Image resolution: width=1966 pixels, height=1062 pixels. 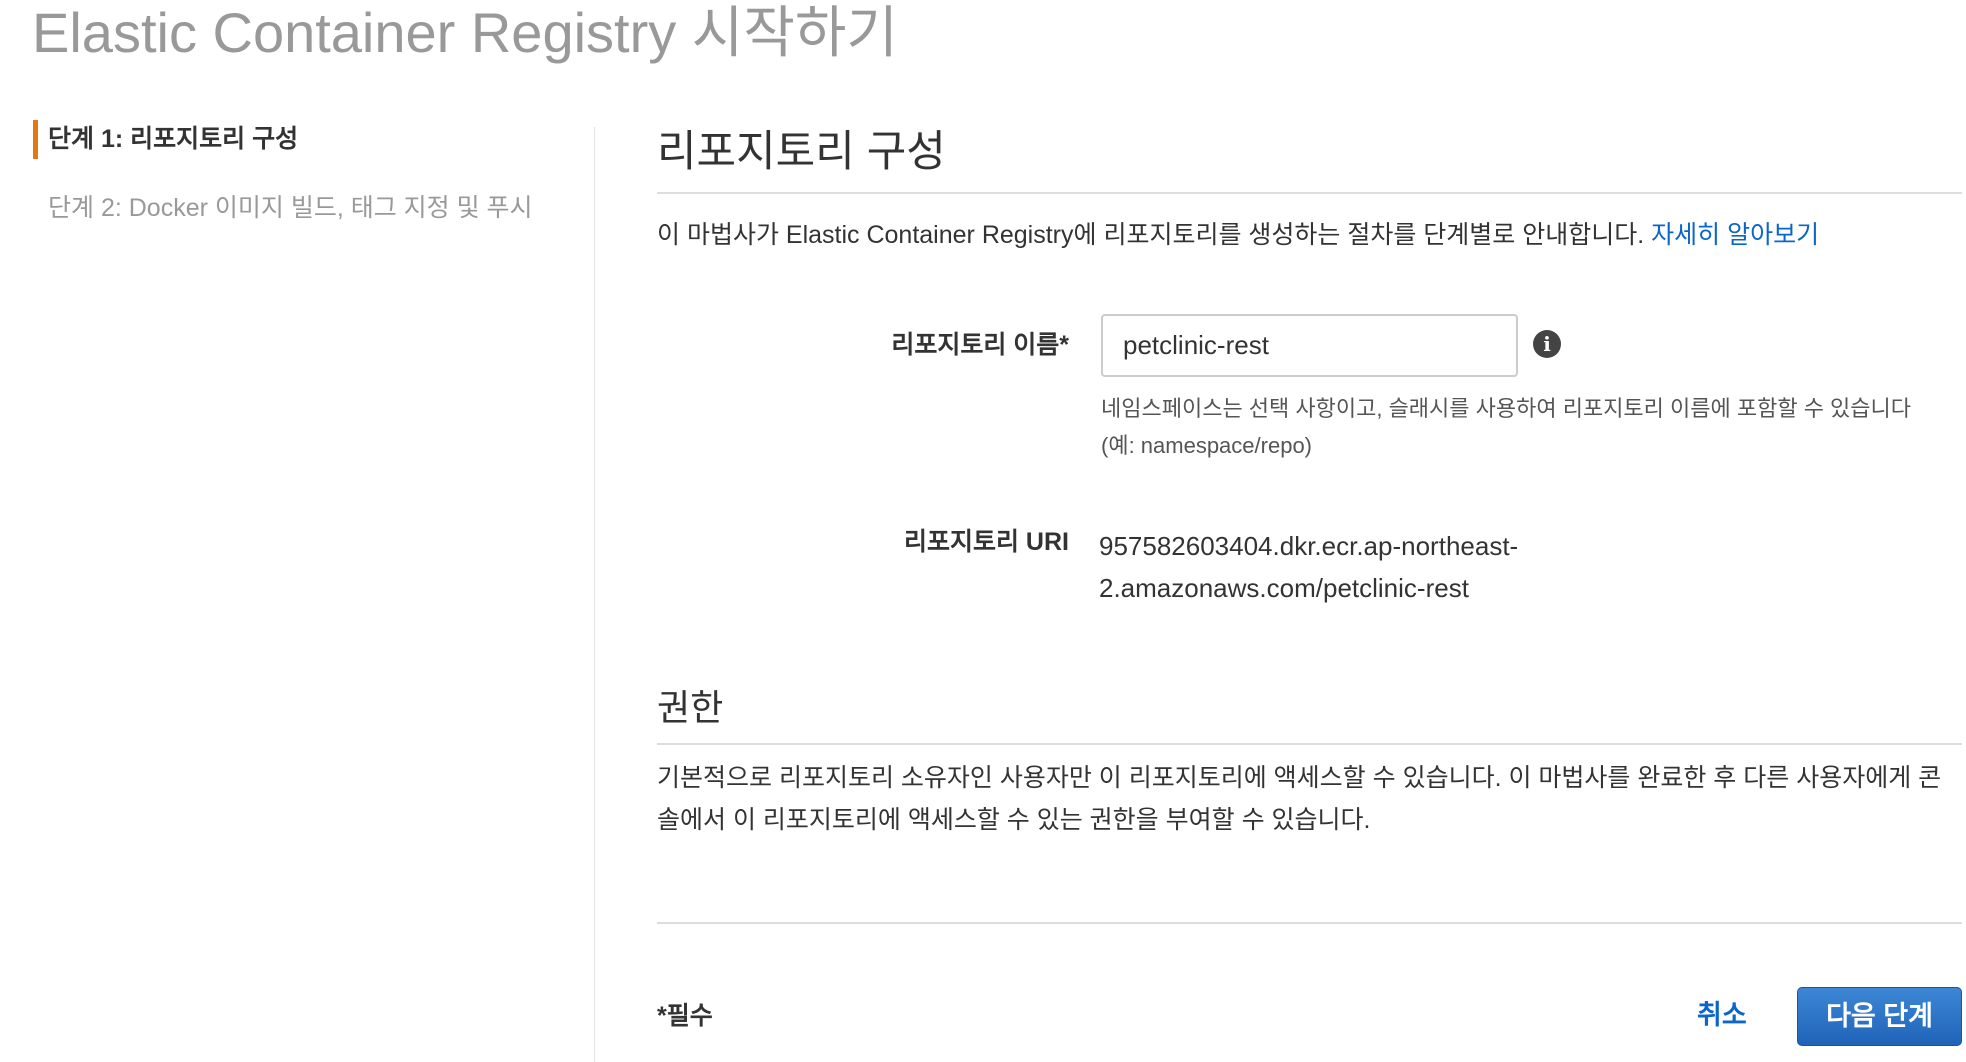 What do you see at coordinates (594, 594) in the screenshot?
I see `vertical-divider` at bounding box center [594, 594].